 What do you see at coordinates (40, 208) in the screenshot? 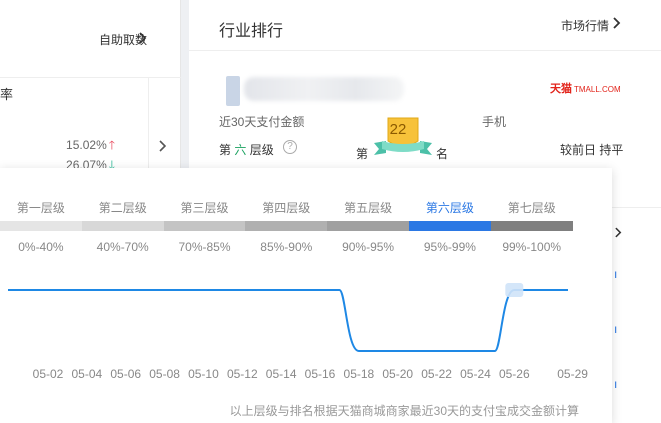
I see `tier-name: 第一层级` at bounding box center [40, 208].